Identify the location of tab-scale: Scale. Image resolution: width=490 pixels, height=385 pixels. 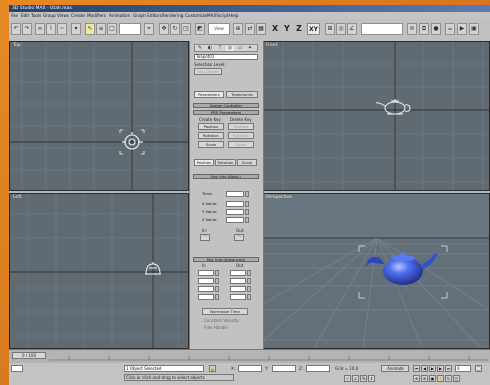
(247, 162).